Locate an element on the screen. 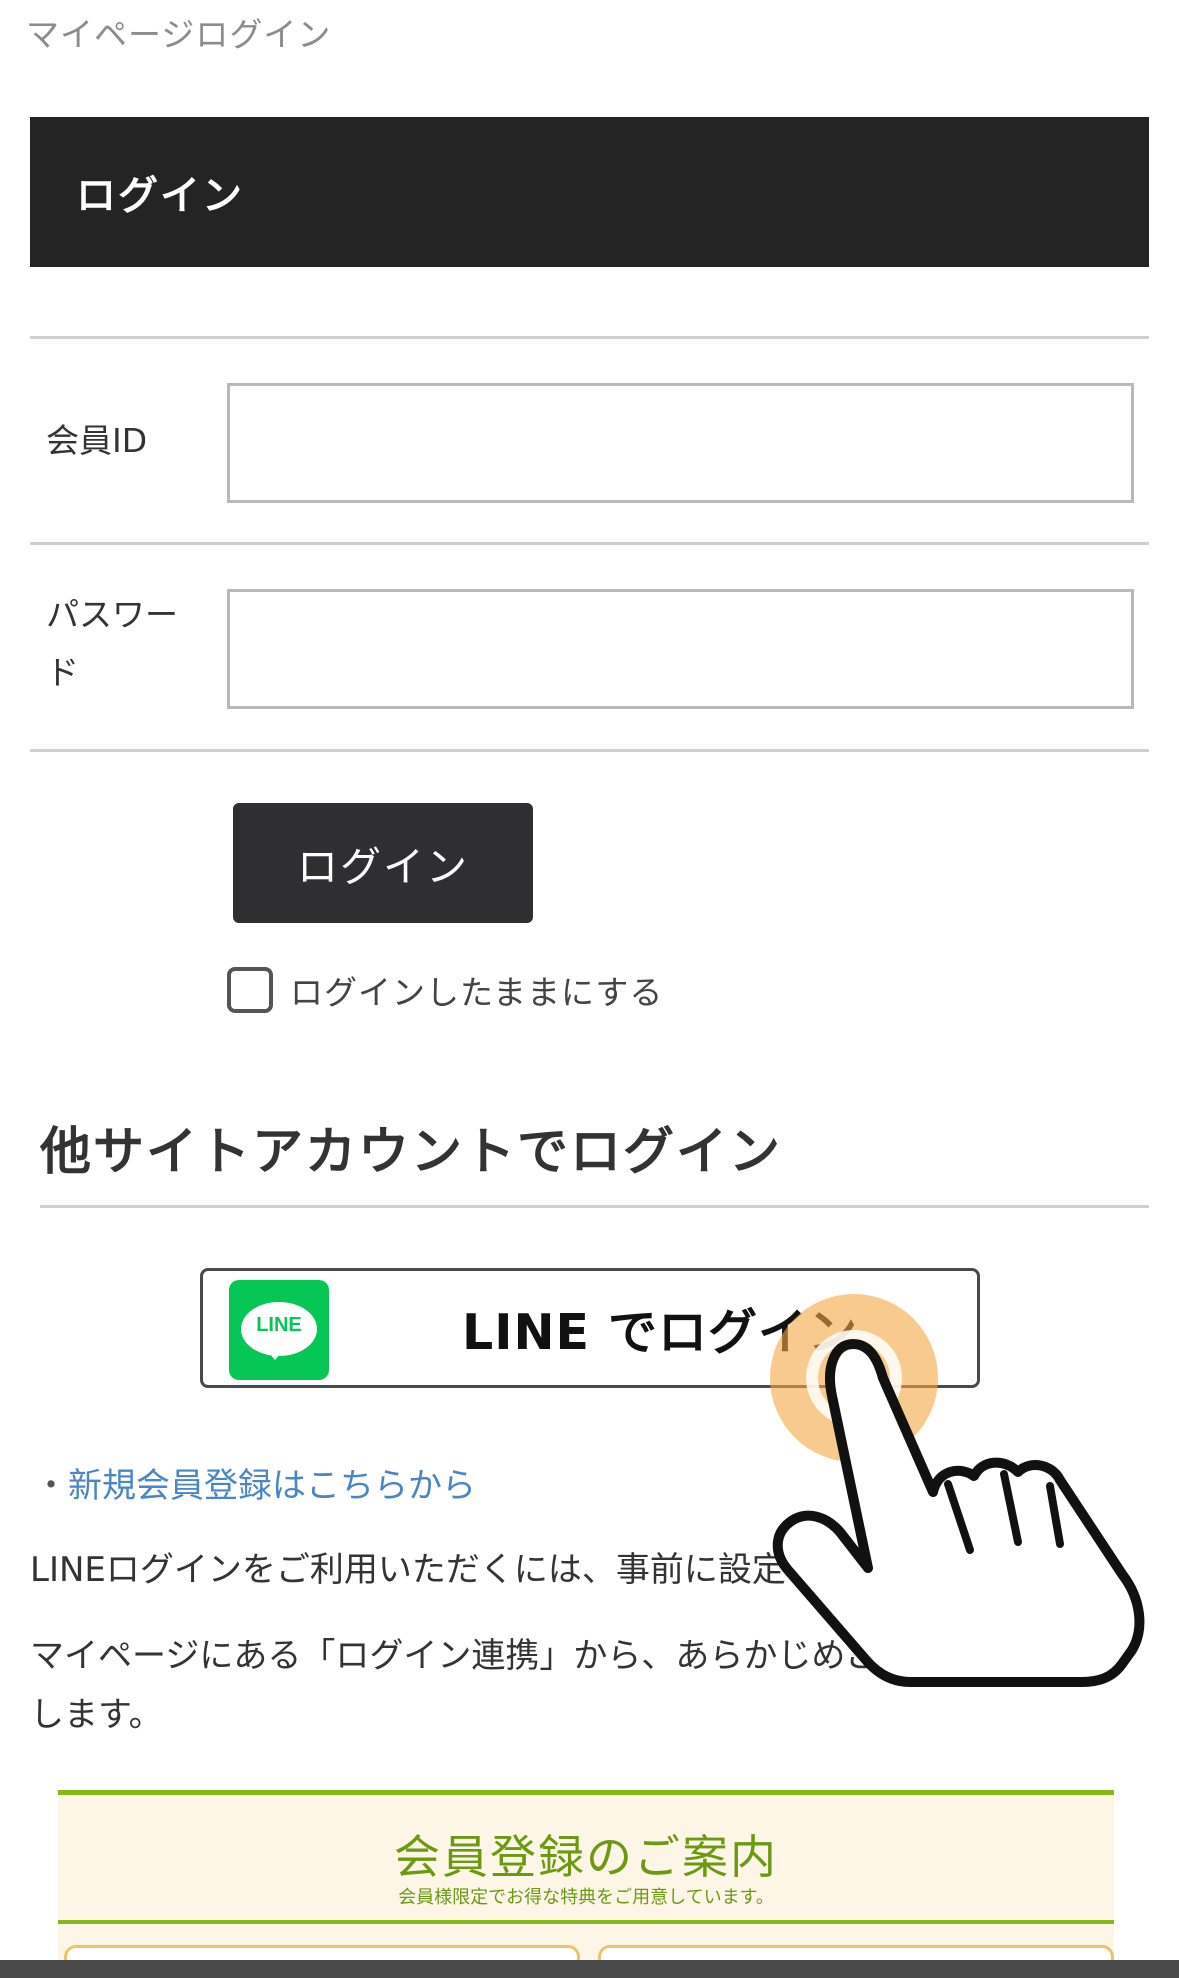 The image size is (1179, 1978). banner-subtitle: 会員様限定でお得な特典をご用意しています。 is located at coordinates (586, 1897).